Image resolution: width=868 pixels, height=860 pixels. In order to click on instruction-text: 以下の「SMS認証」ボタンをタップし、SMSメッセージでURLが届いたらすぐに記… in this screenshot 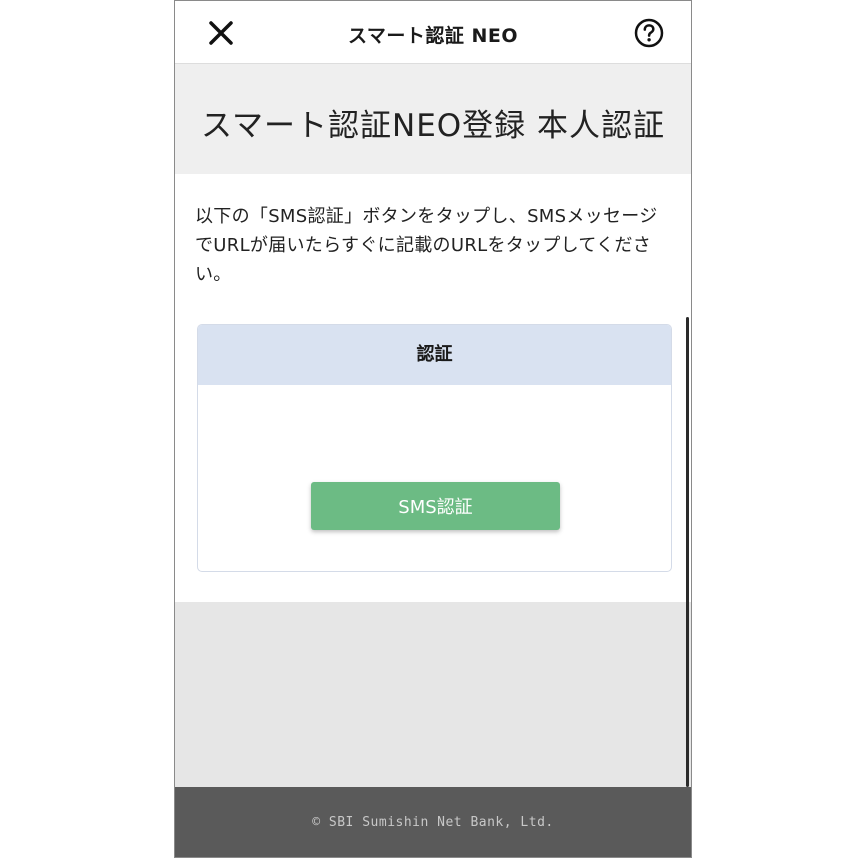, I will do `click(426, 245)`.